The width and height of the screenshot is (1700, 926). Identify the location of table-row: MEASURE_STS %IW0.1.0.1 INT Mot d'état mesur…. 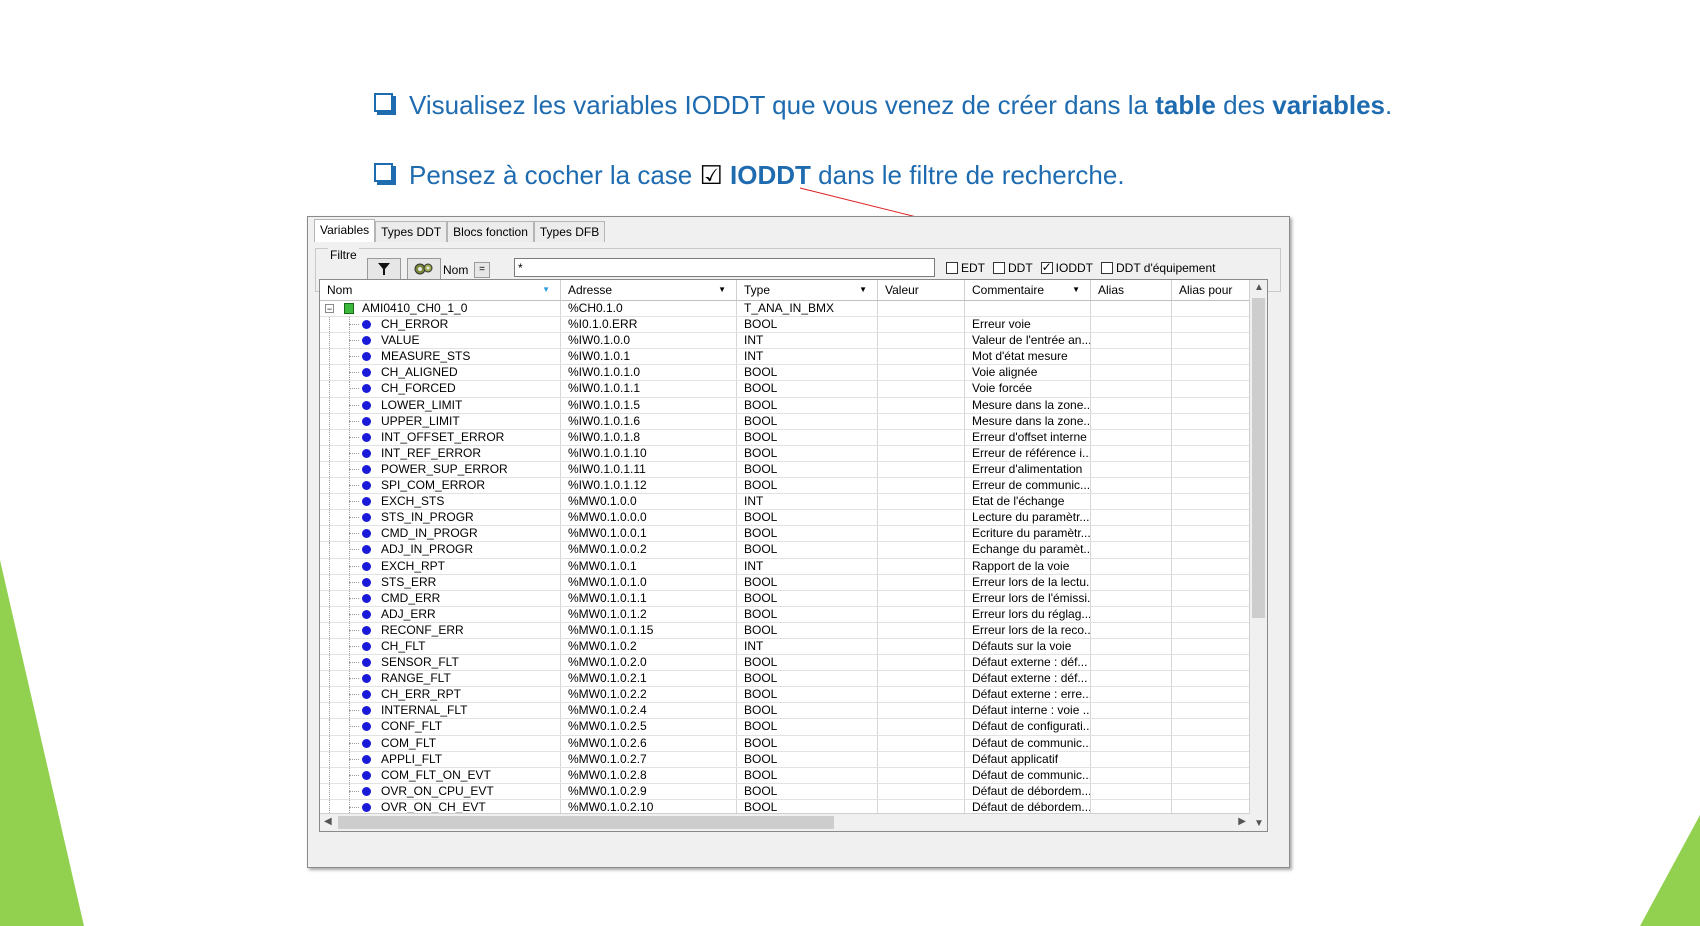
(785, 357).